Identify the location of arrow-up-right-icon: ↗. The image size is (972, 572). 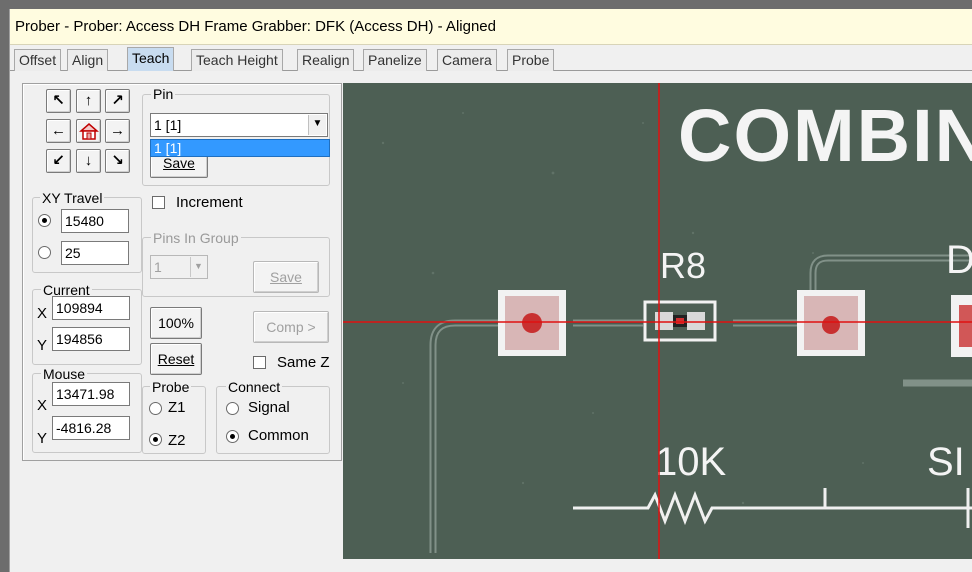
(117, 100).